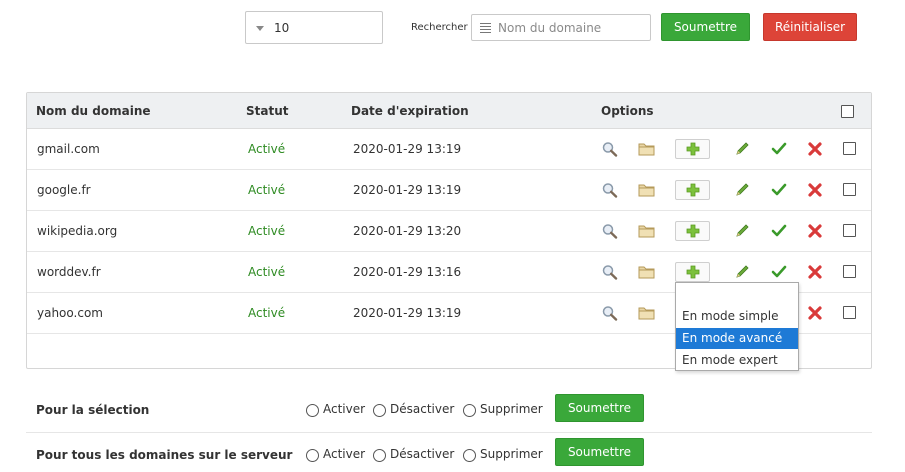 Image resolution: width=905 pixels, height=472 pixels. Describe the element at coordinates (379, 410) in the screenshot. I see `radio-deactivate-selection` at that location.